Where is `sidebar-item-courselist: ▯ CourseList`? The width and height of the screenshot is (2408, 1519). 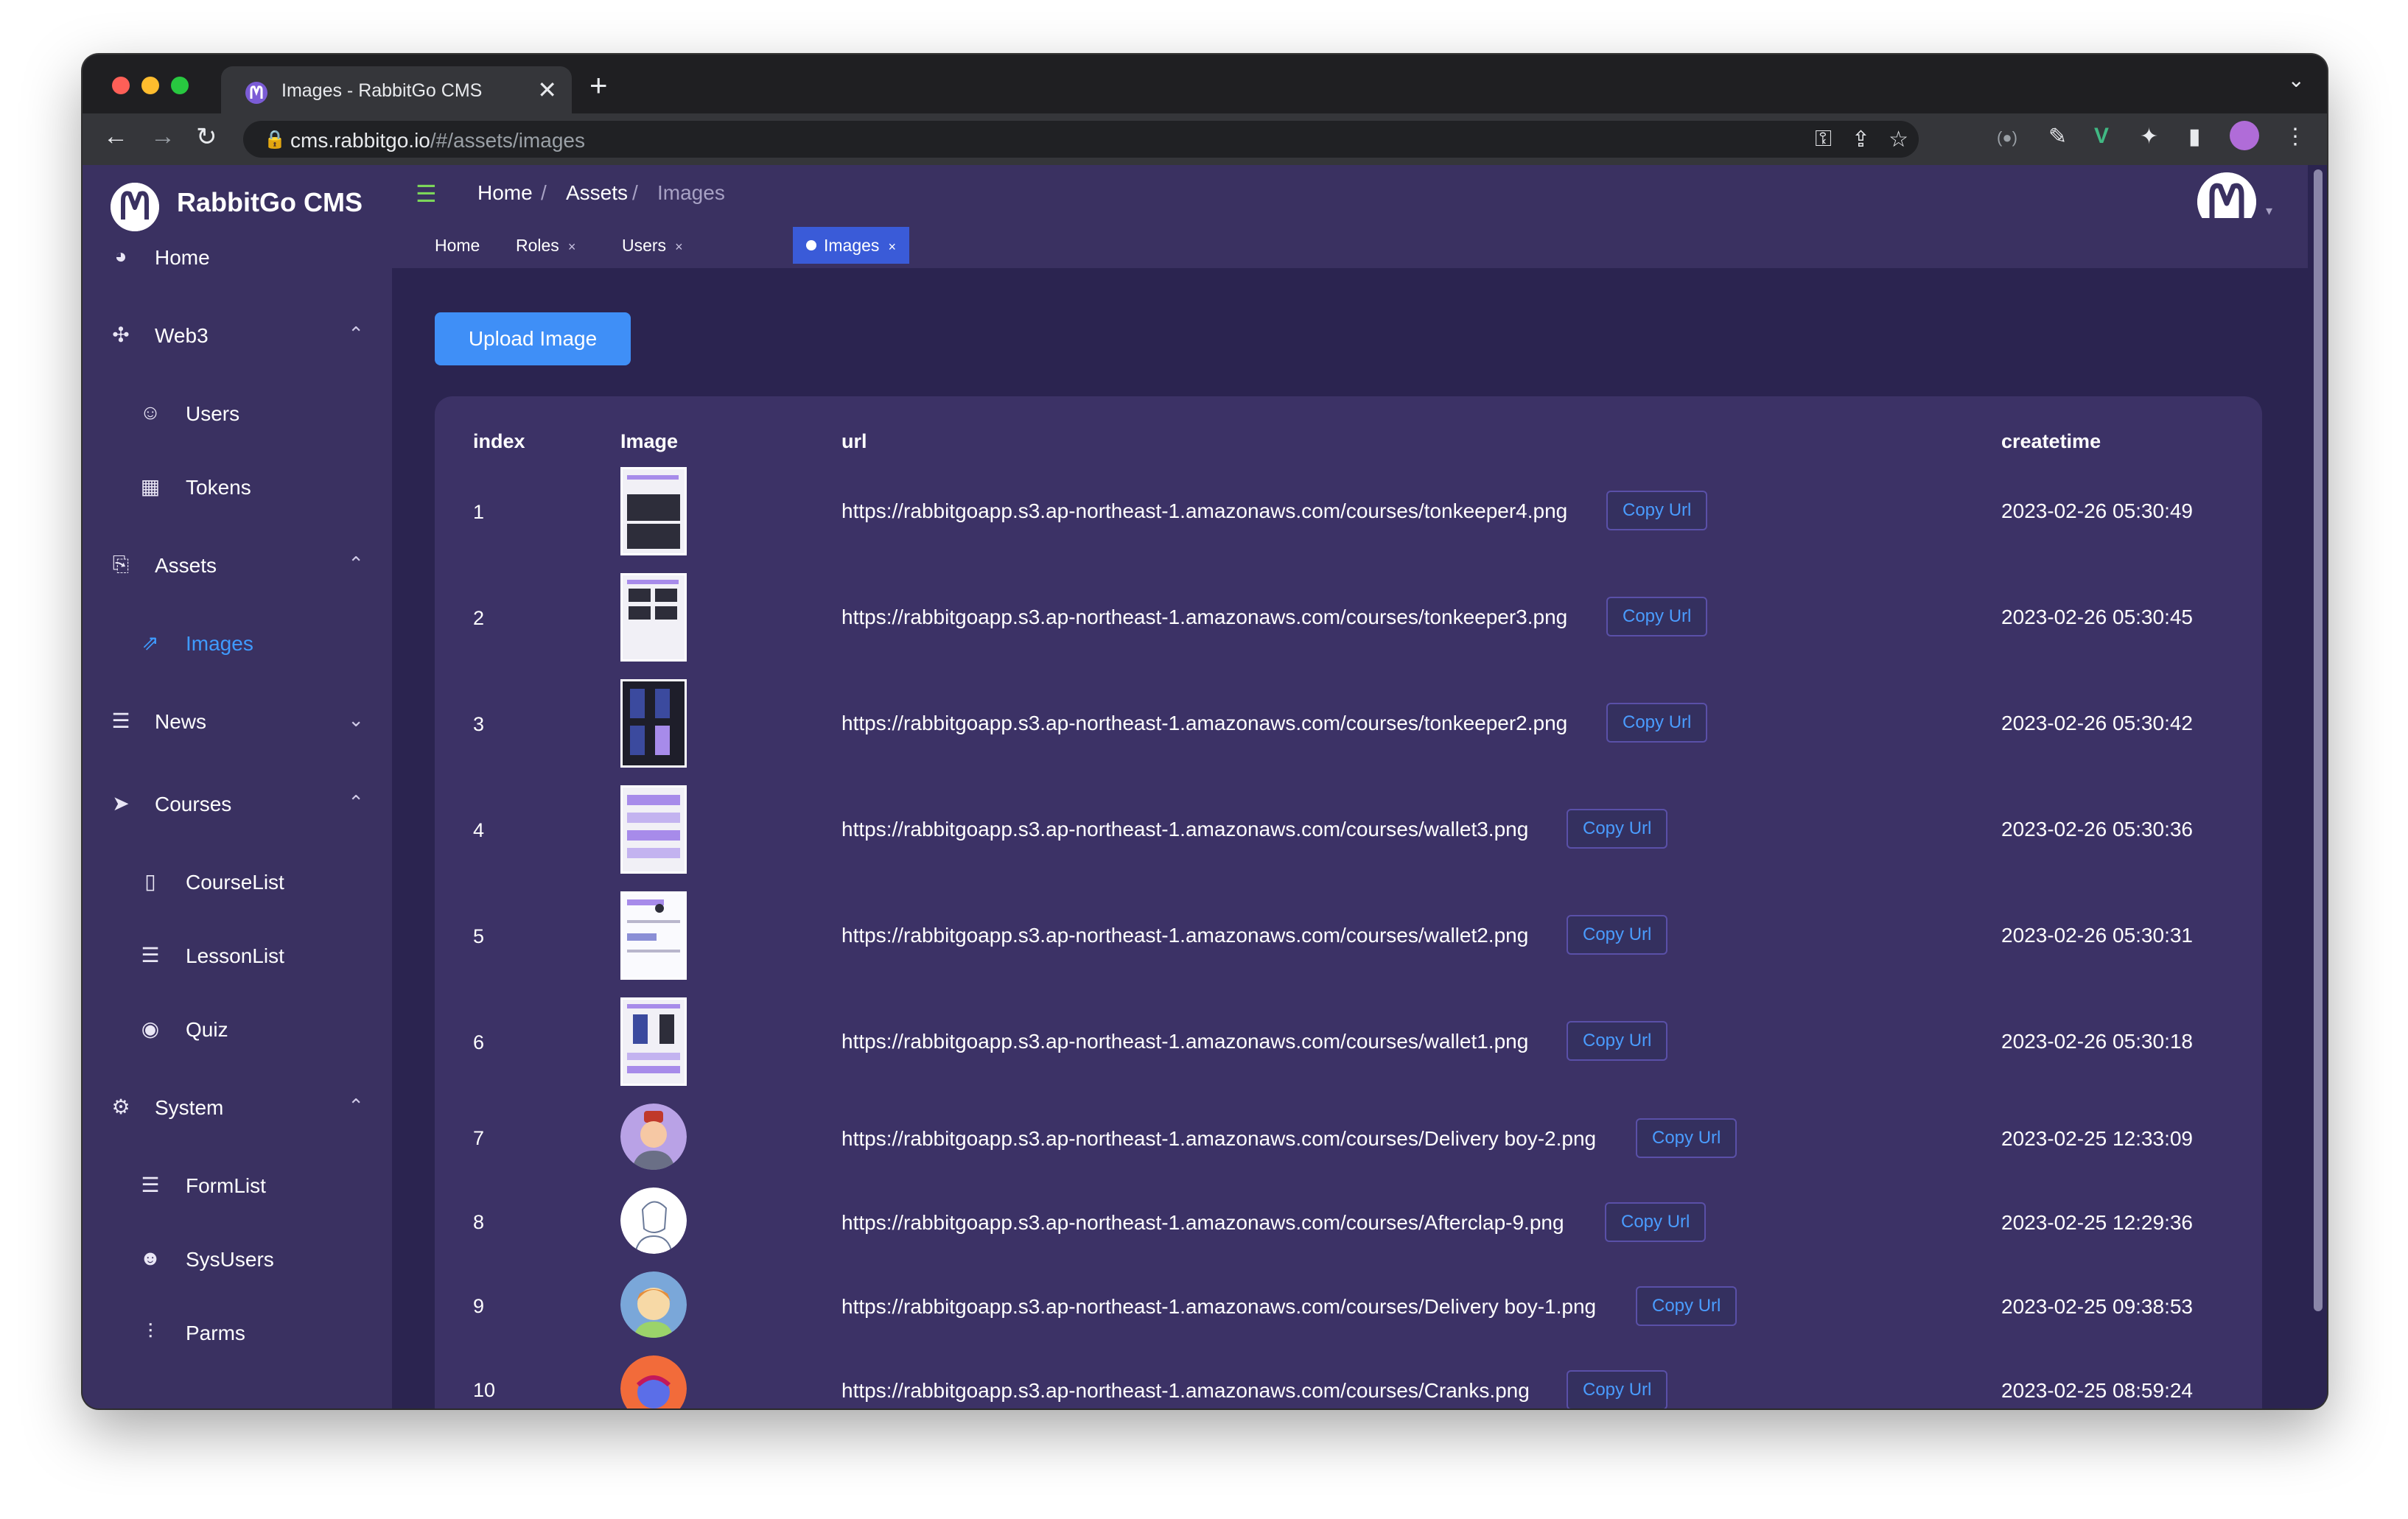 sidebar-item-courselist: ▯ CourseList is located at coordinates (238, 883).